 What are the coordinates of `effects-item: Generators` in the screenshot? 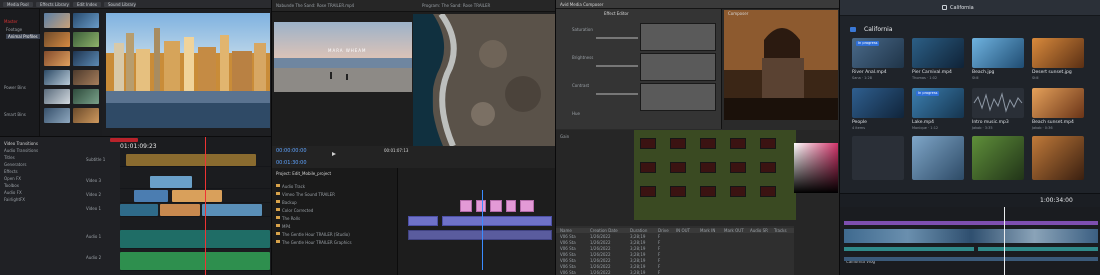 It's located at (15, 164).